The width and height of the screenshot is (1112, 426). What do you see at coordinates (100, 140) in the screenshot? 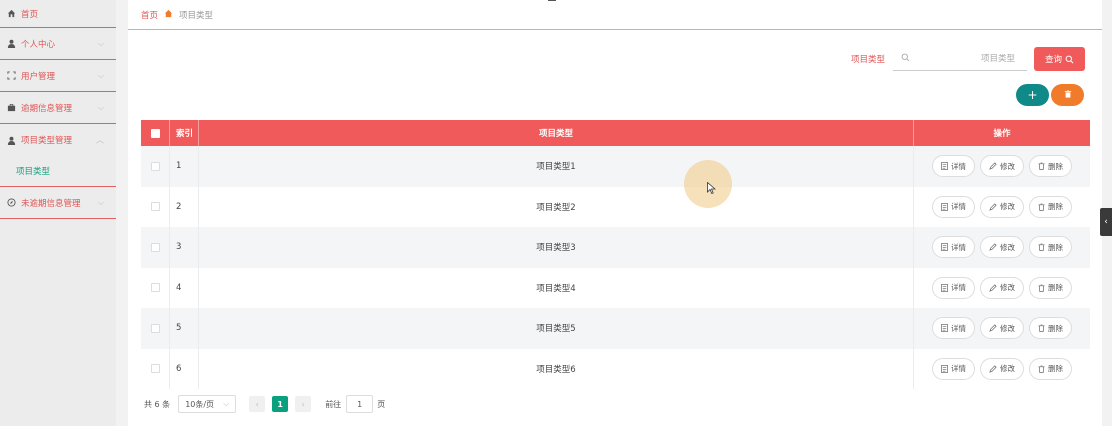
I see `chevron-up-icon: ︿` at bounding box center [100, 140].